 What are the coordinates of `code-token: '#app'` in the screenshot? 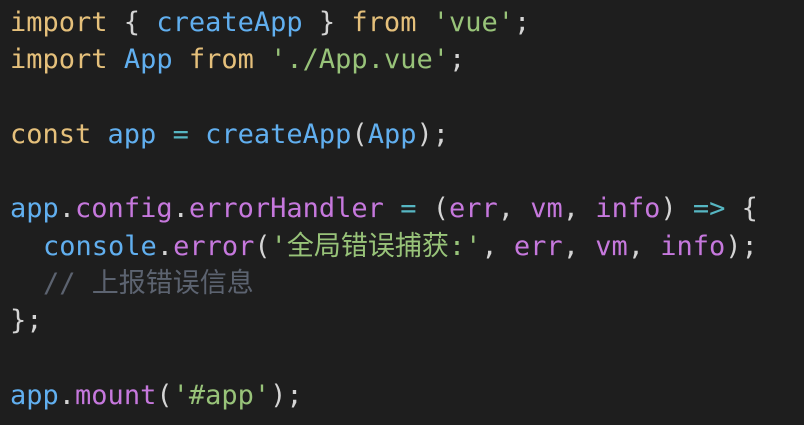 It's located at (221, 395).